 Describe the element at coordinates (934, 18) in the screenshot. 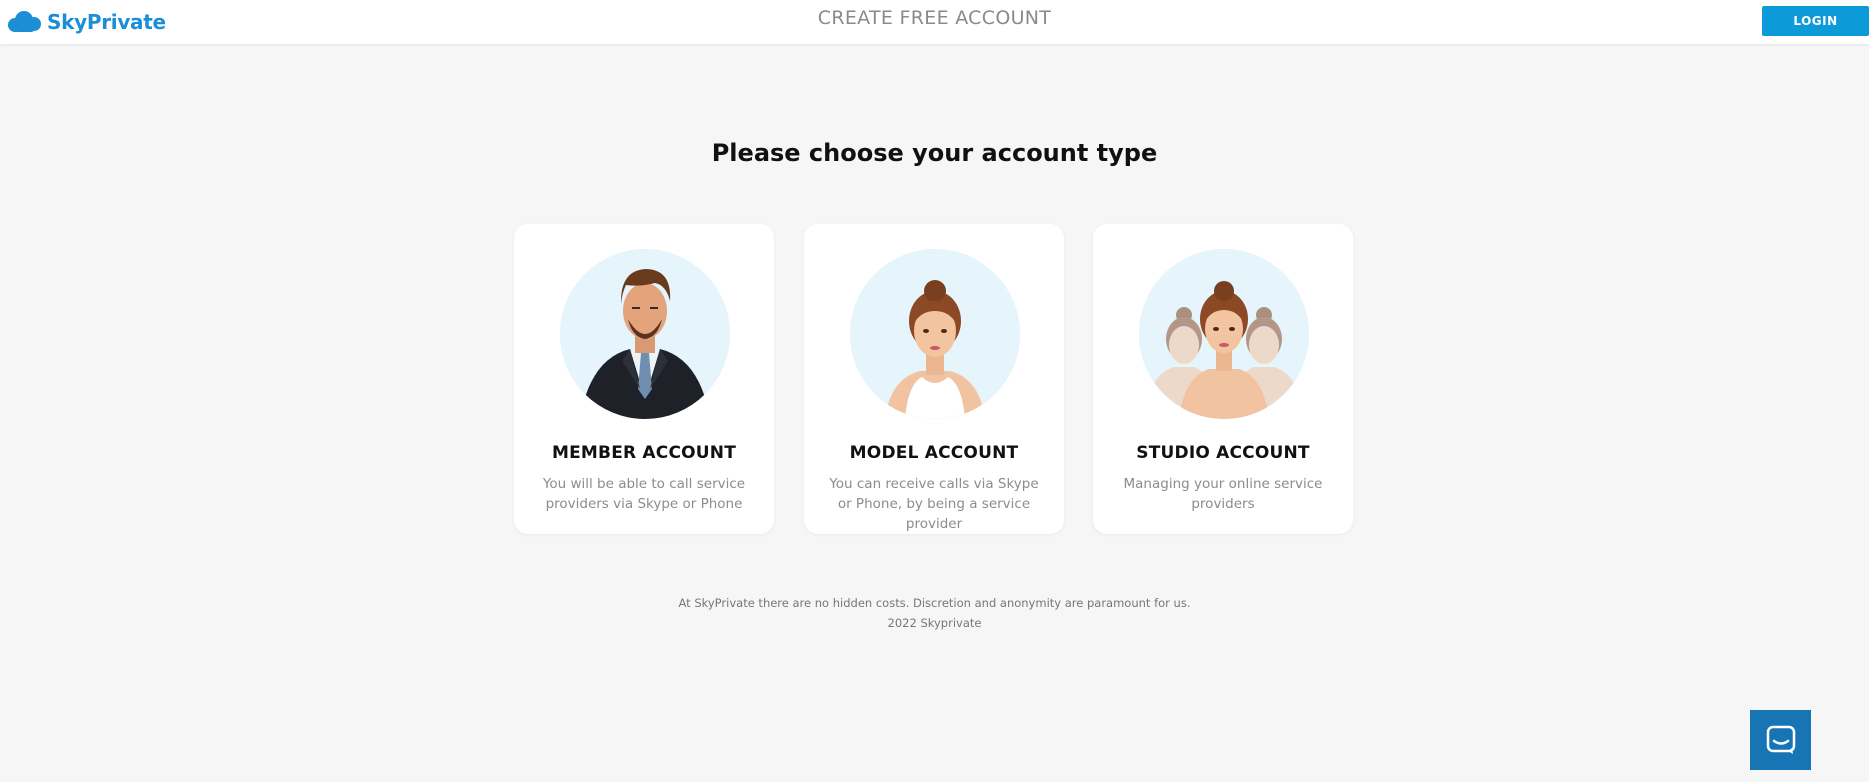

I see `page-header-title: CREATE FREE ACCOUNT` at that location.